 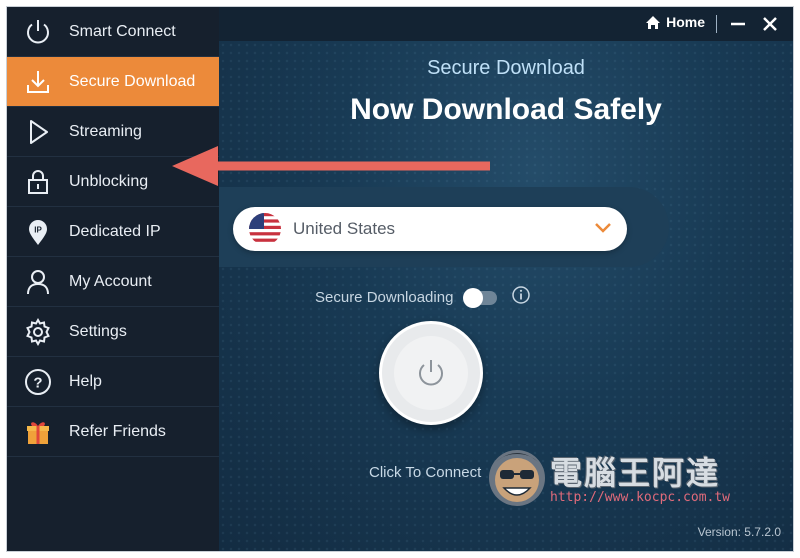 What do you see at coordinates (603, 229) in the screenshot?
I see `chevron-down-icon` at bounding box center [603, 229].